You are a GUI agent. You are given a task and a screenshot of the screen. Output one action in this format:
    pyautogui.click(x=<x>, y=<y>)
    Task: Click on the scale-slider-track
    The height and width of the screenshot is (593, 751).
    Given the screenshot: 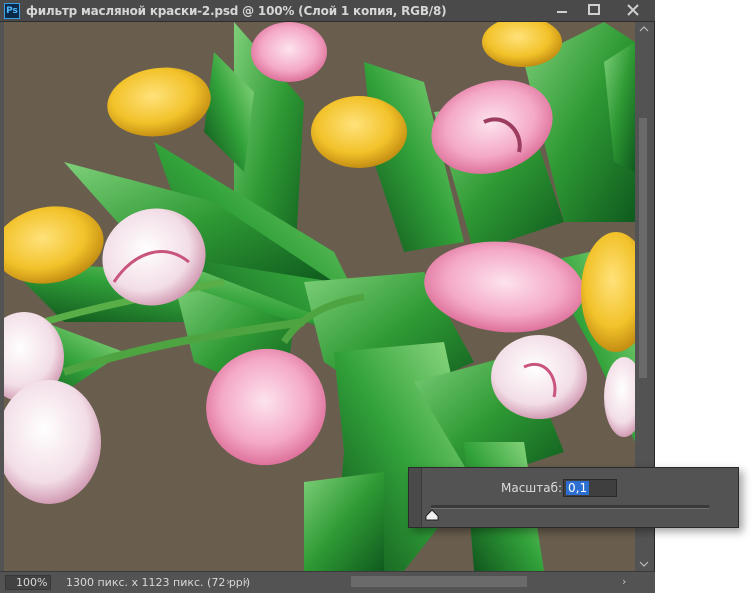 What is the action you would take?
    pyautogui.click(x=570, y=507)
    